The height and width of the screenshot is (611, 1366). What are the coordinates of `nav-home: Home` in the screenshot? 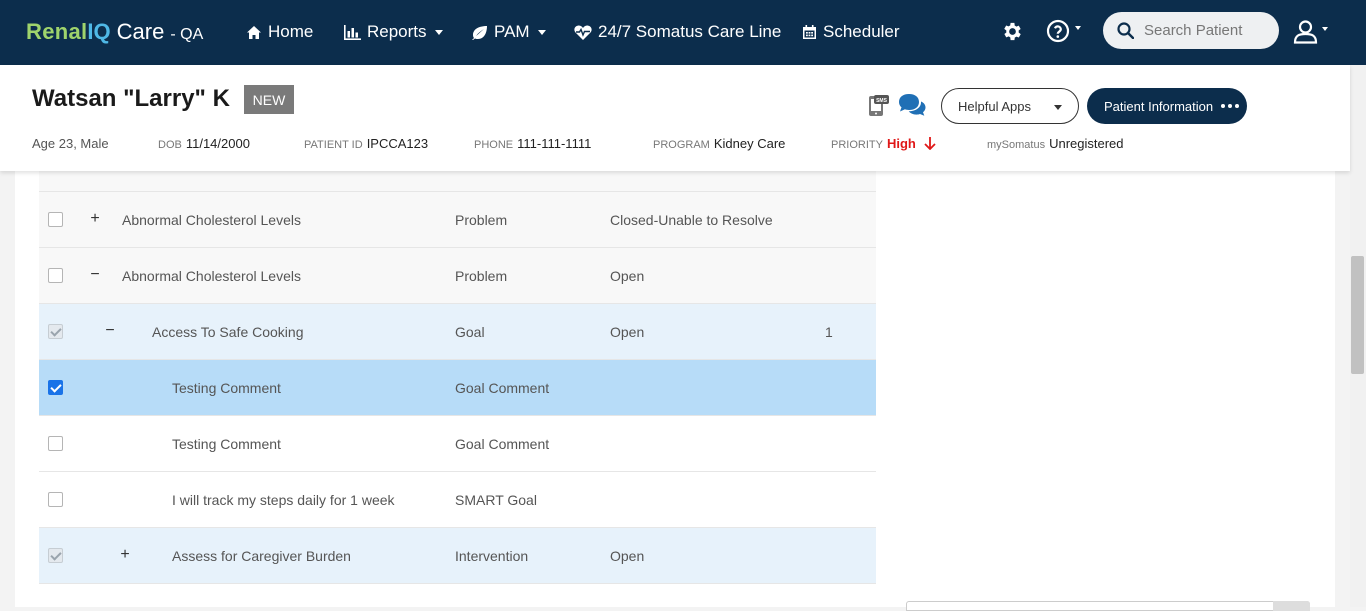 It's located at (279, 32).